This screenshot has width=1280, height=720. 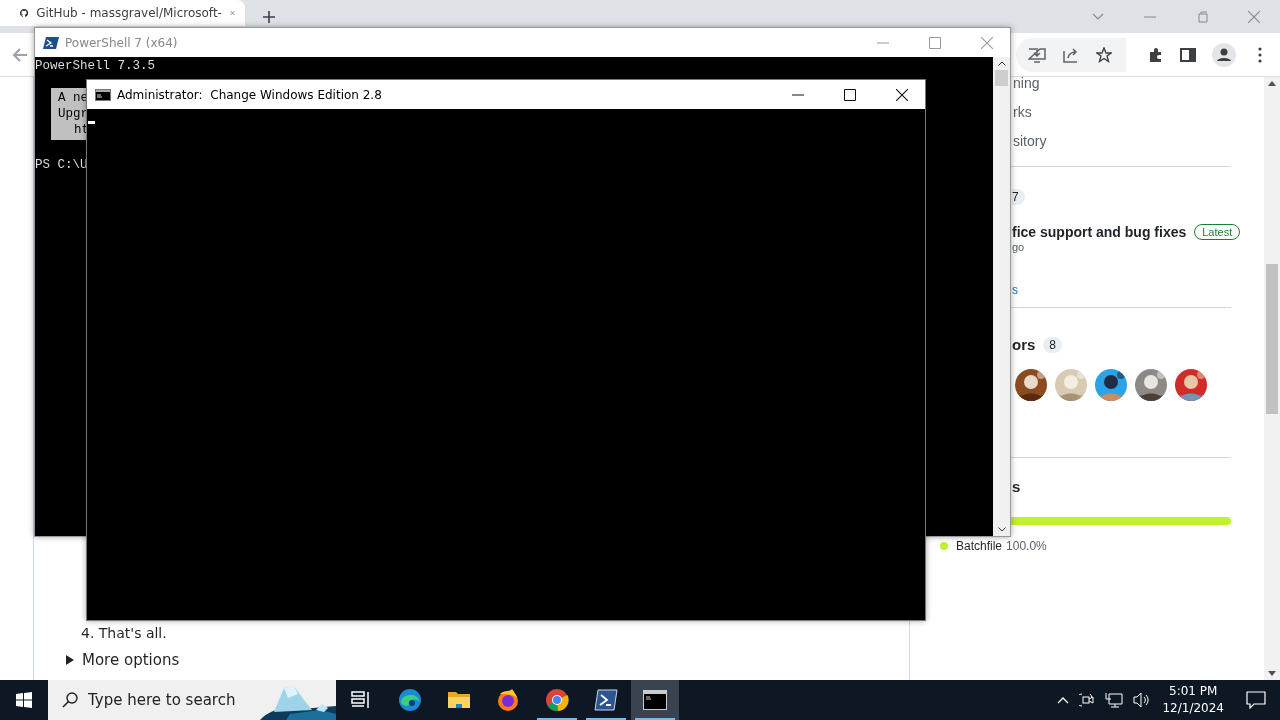 I want to click on search-box: Type here to search, so click(x=192, y=700).